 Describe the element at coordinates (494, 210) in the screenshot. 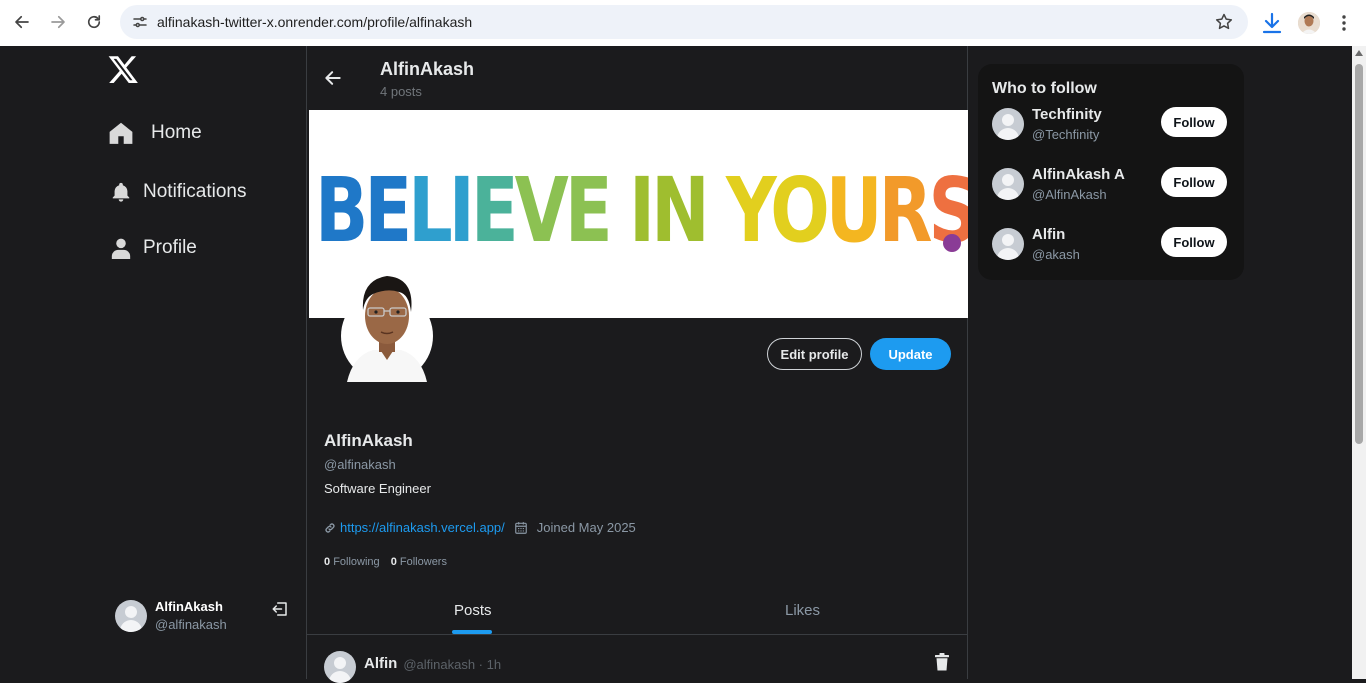

I see `banner-letters: E` at that location.